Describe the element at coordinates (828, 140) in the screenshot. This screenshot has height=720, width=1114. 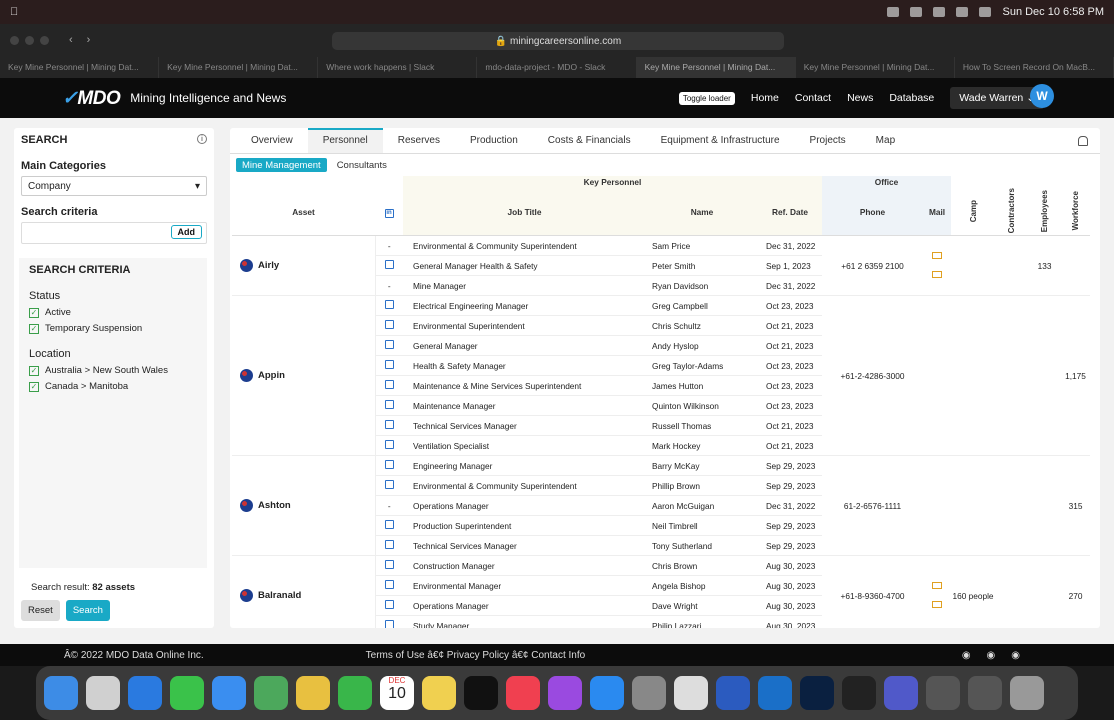
I see `tab-projects: Projects` at that location.